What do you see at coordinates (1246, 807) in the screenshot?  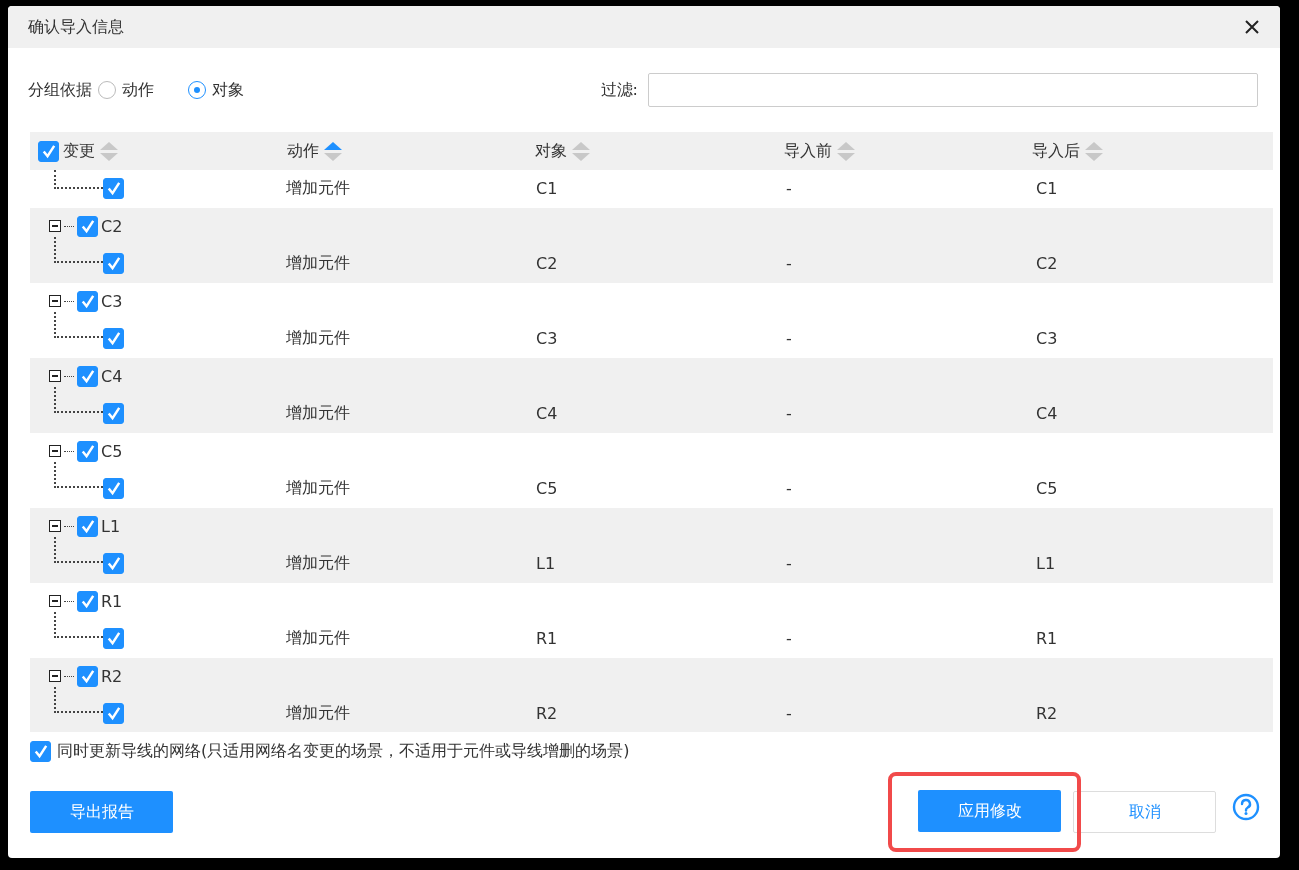 I see `help-icon` at bounding box center [1246, 807].